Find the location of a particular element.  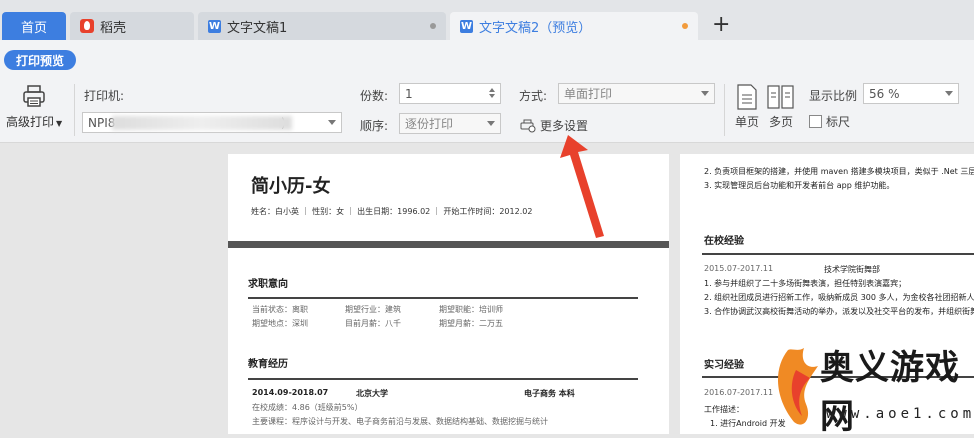

section-campus-experience: 在校经验 is located at coordinates (724, 241).